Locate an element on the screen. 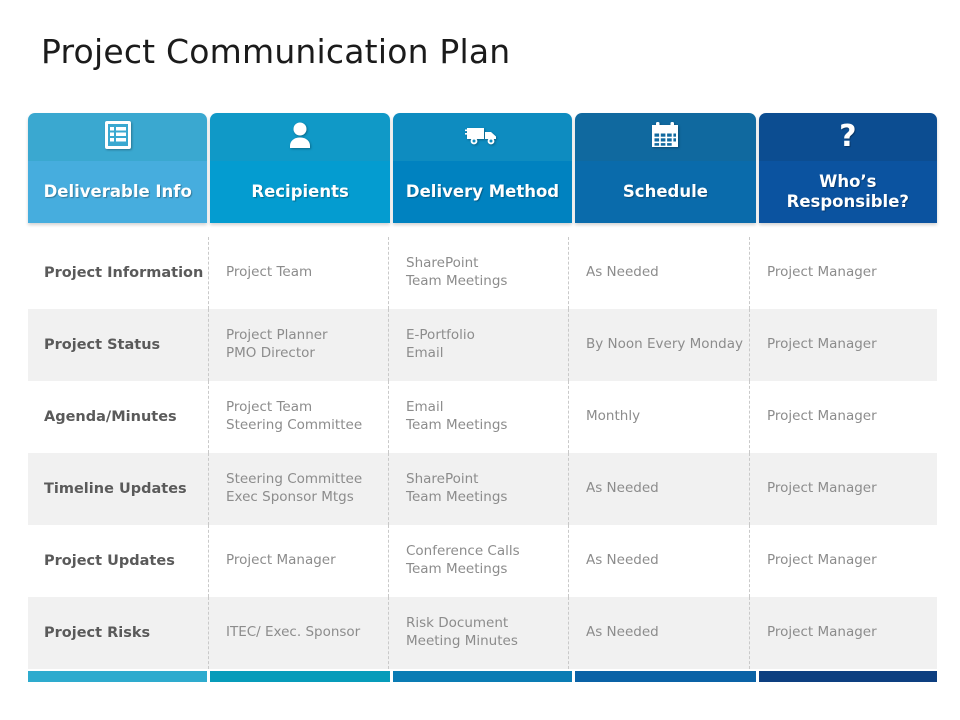  table-cell-schedule: Monthly is located at coordinates (658, 417).